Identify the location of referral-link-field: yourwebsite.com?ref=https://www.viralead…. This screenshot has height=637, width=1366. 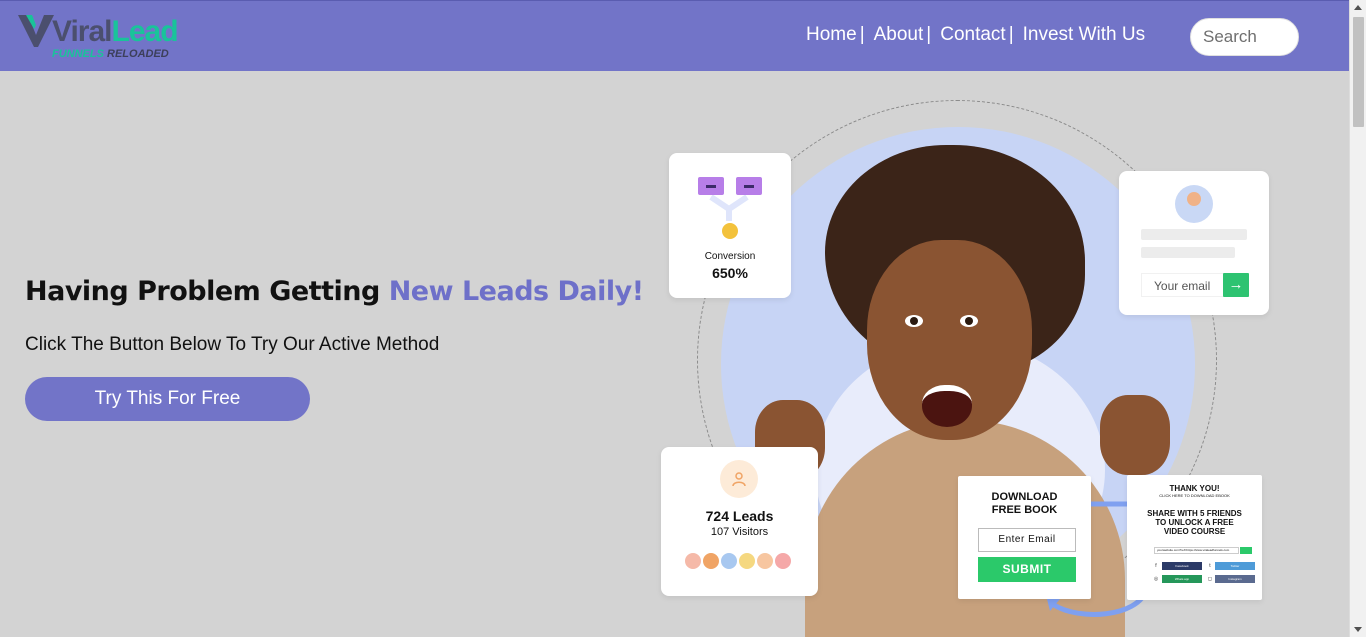
(1196, 550).